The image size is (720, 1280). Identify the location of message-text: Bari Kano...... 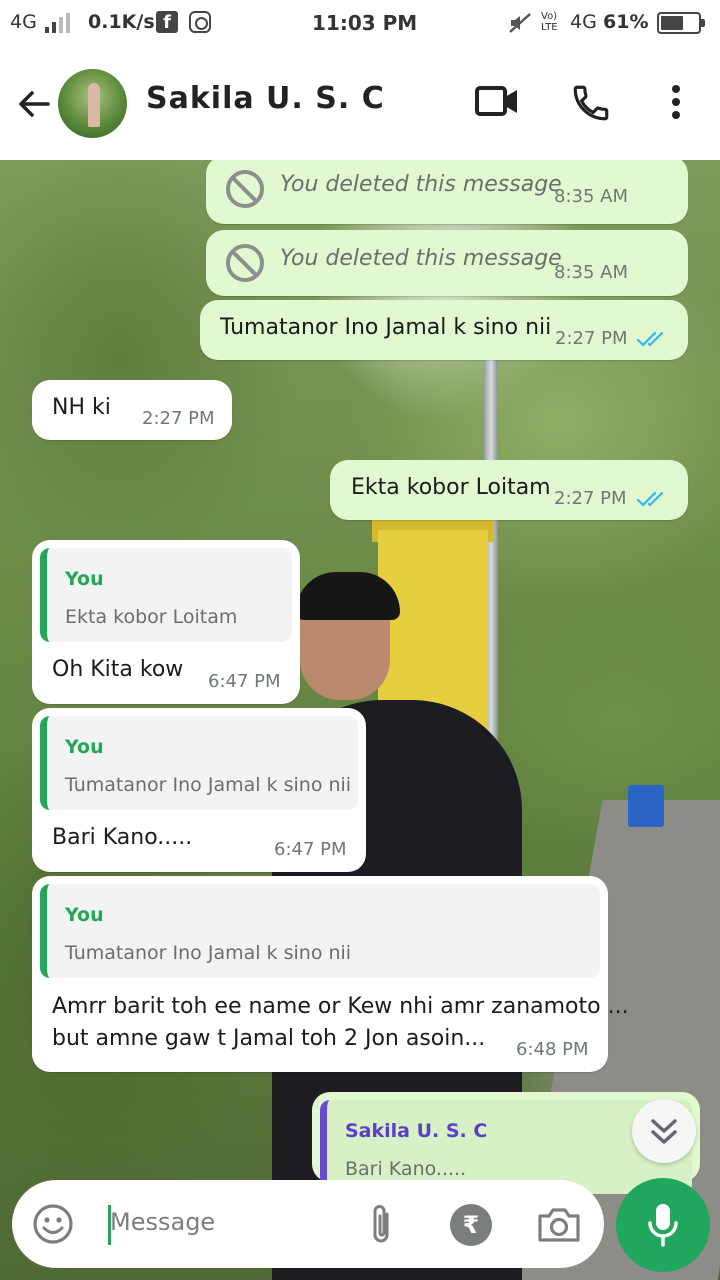
(122, 837).